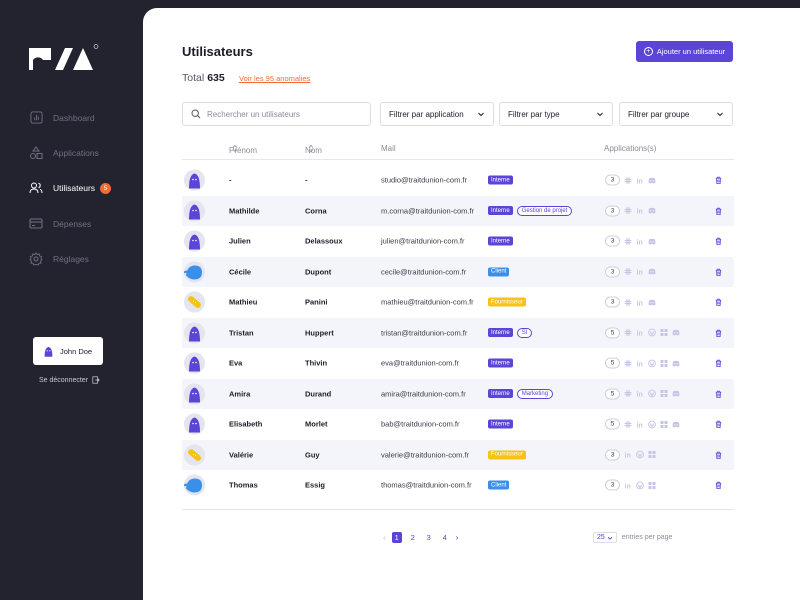 This screenshot has height=600, width=800. Describe the element at coordinates (423, 394) in the screenshot. I see `mail-cell: amira@traitdunion-com.fr` at that location.